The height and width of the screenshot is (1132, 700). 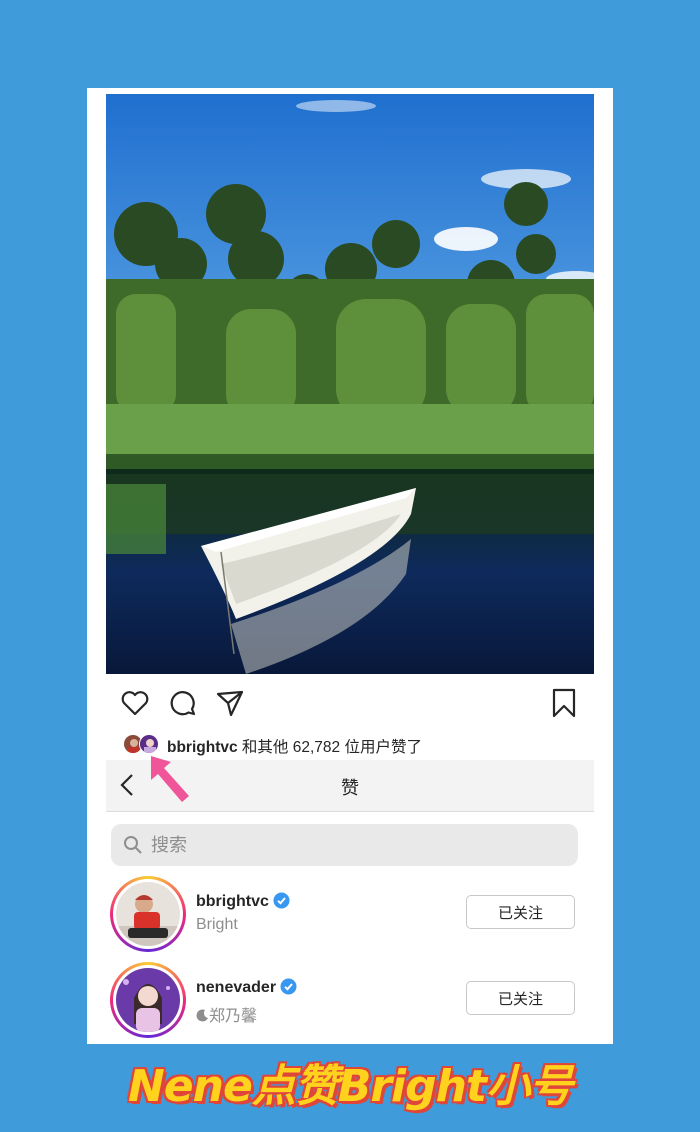 What do you see at coordinates (135, 703) in the screenshot?
I see `heart-icon` at bounding box center [135, 703].